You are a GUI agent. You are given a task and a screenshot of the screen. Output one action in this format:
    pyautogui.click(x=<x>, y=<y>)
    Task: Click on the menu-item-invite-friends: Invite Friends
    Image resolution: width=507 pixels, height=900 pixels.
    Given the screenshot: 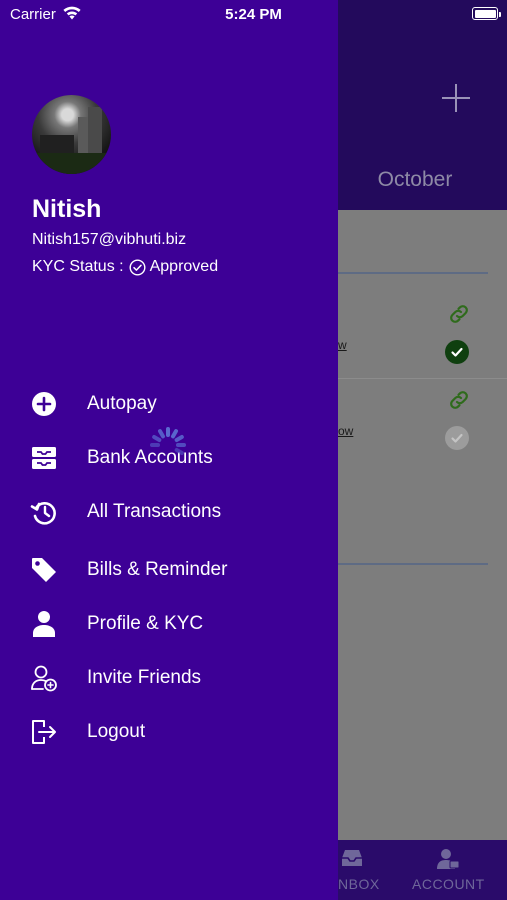 What is the action you would take?
    pyautogui.click(x=169, y=678)
    